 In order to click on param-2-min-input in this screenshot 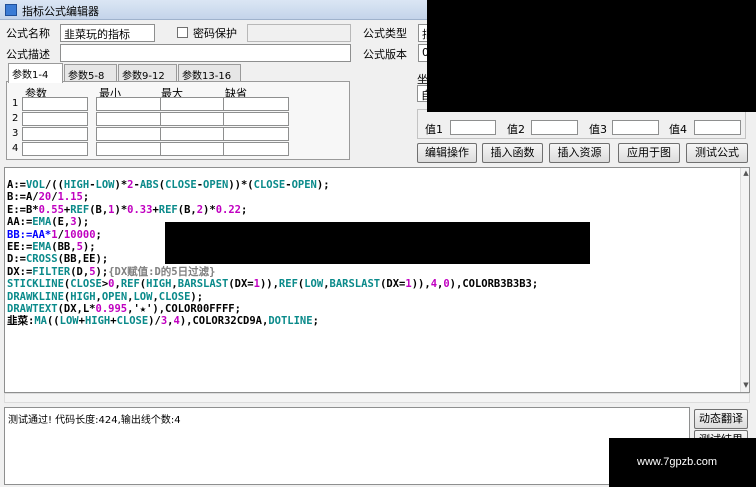, I will do `click(129, 119)`.